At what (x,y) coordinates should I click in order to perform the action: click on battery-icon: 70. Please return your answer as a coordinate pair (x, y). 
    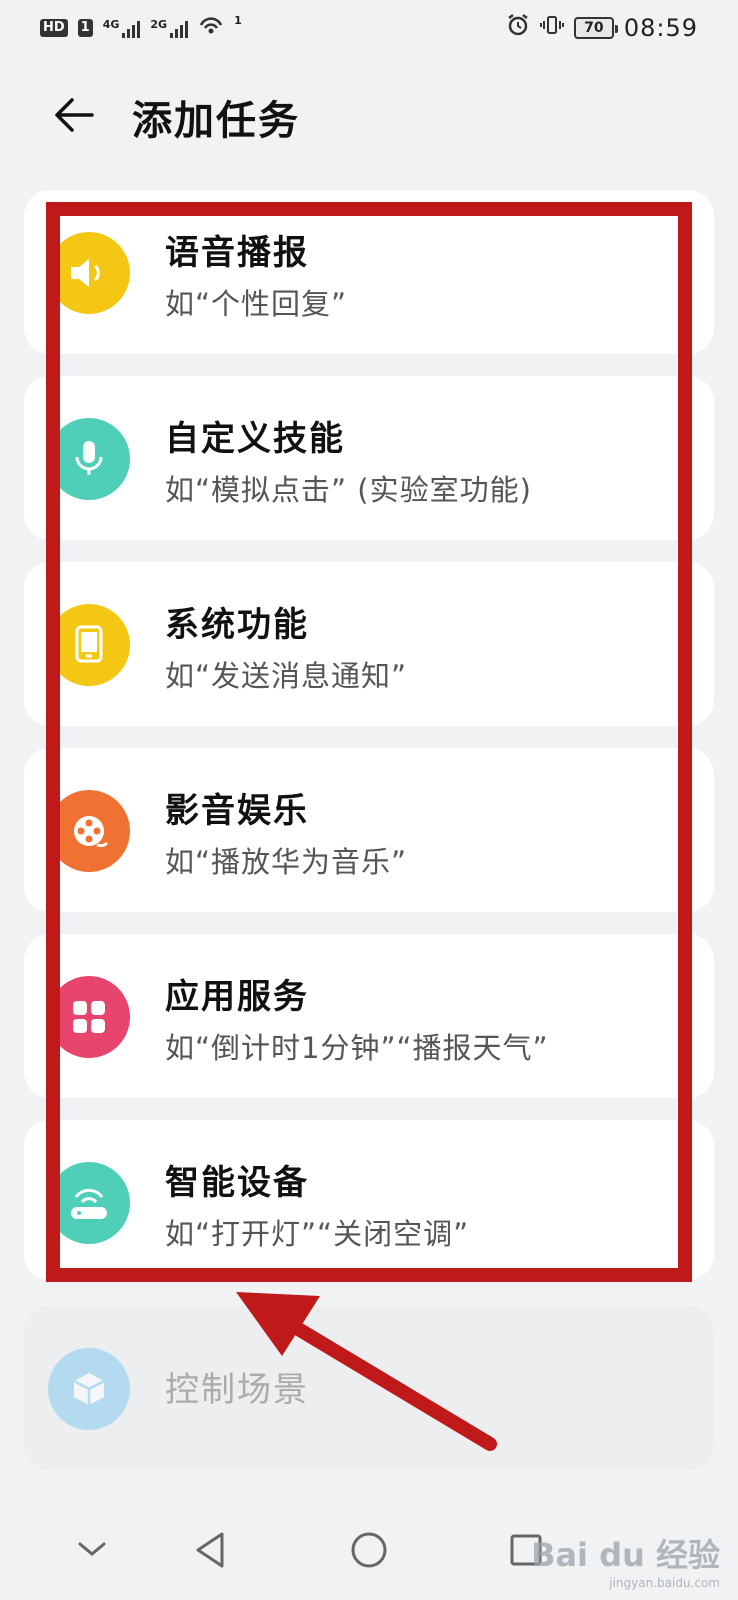
    Looking at the image, I should click on (595, 28).